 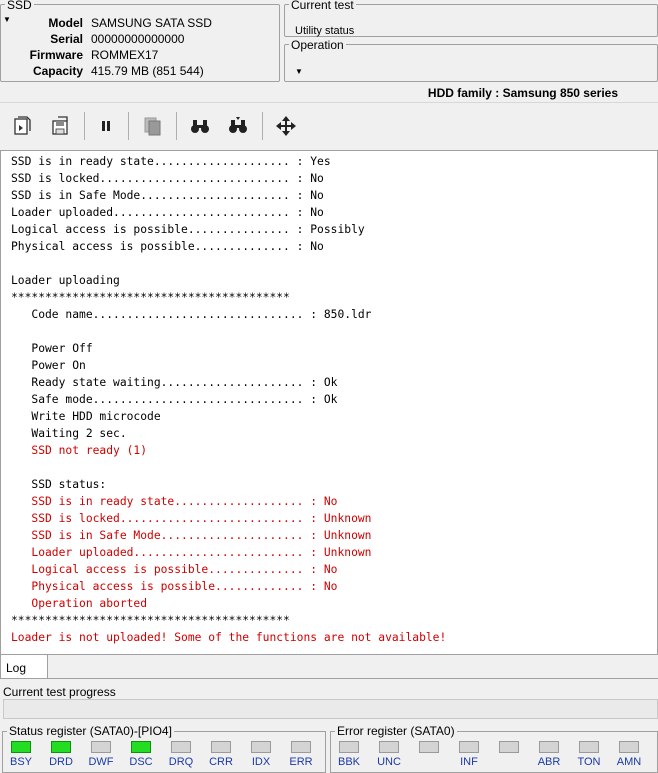 I want to click on current-test-value: Utility status, so click(x=325, y=31).